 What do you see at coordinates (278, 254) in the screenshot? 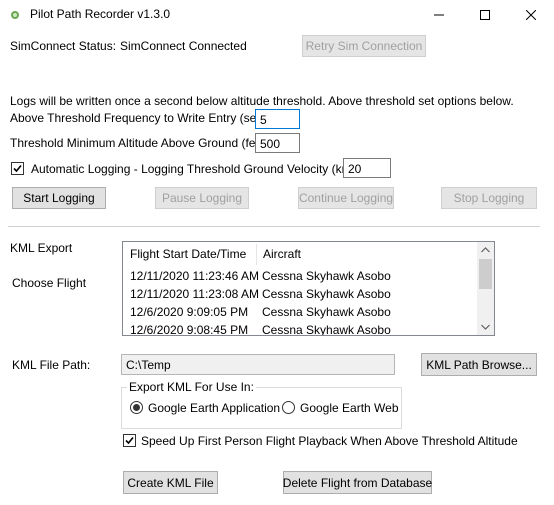
I see `column-header-aircraft: Aircraft` at bounding box center [278, 254].